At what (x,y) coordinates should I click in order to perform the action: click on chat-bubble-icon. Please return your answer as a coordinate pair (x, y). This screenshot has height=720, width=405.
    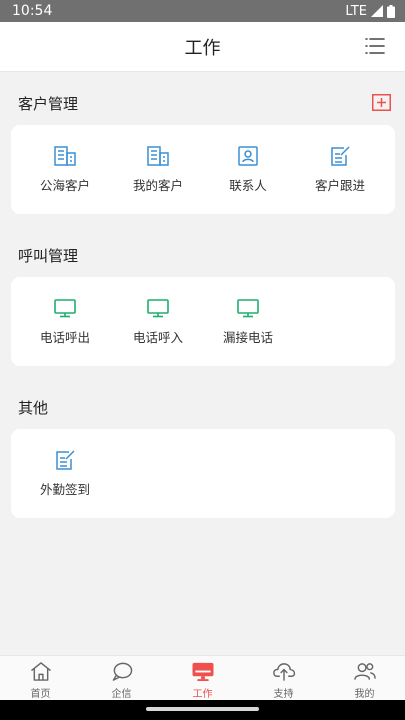
    Looking at the image, I should click on (122, 671).